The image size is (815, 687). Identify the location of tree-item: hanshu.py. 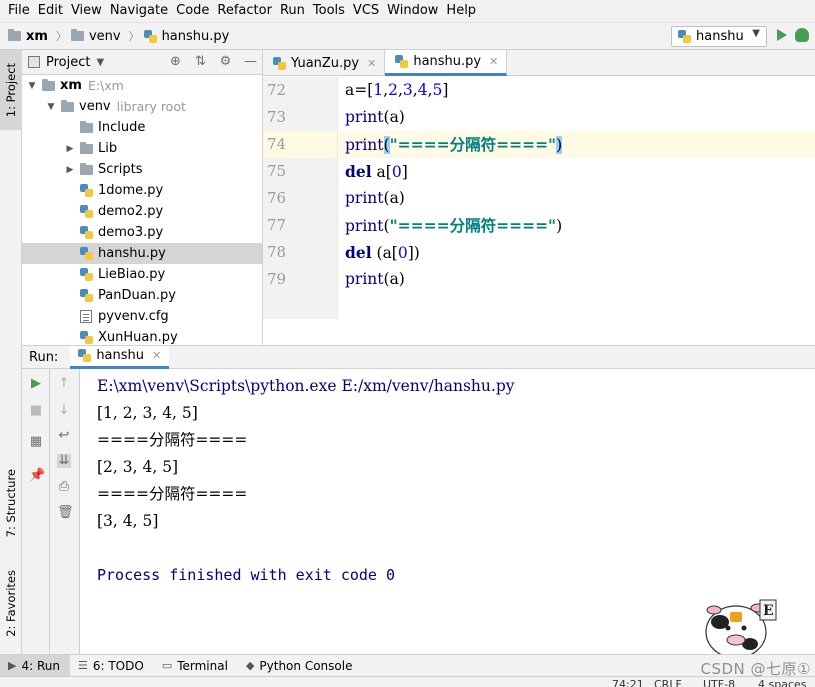
(142, 253).